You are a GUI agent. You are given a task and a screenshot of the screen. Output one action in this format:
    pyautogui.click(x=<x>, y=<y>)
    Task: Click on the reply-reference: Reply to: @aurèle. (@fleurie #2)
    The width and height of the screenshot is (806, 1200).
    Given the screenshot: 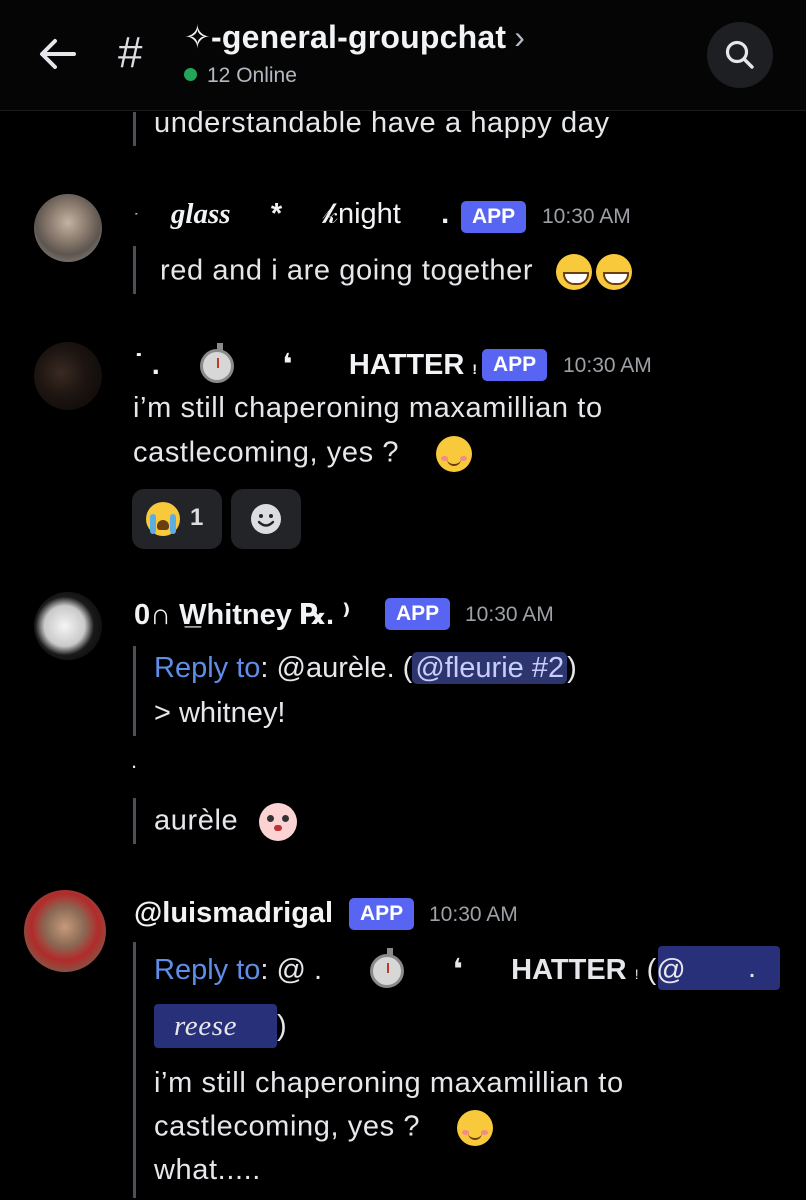 What is the action you would take?
    pyautogui.click(x=365, y=668)
    